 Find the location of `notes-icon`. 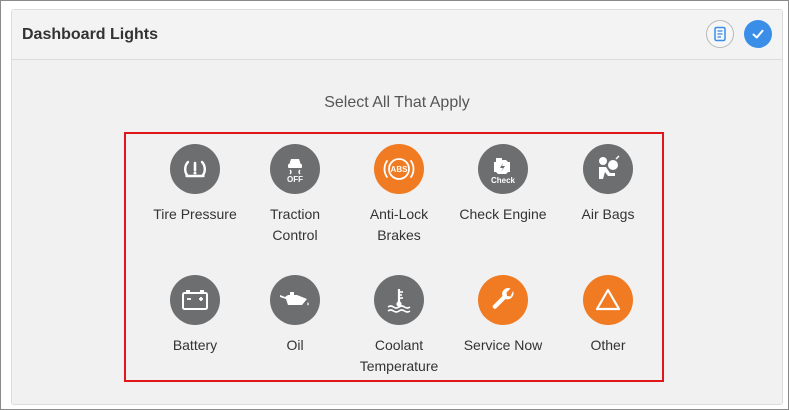

notes-icon is located at coordinates (720, 34).